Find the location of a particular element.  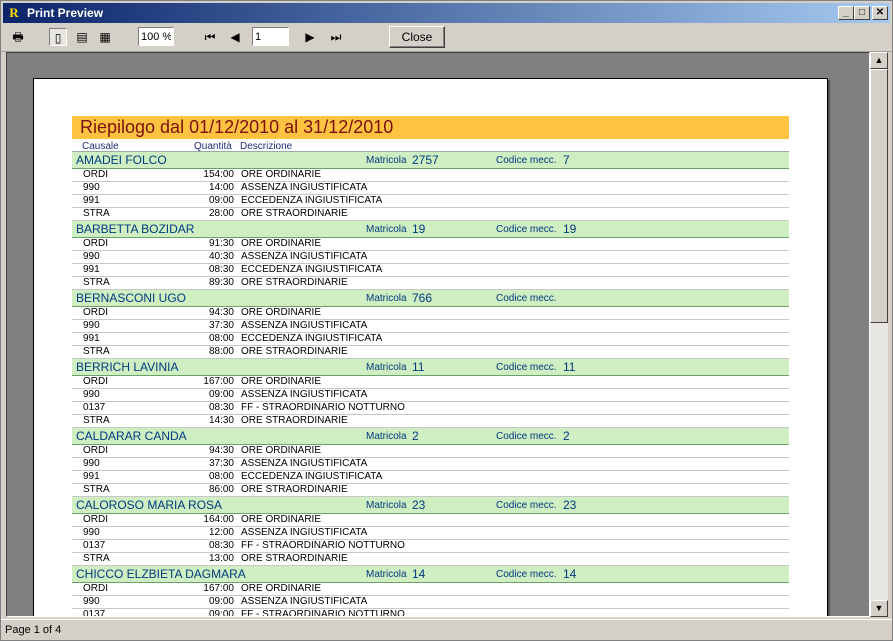

scroll-up-button: ▲ is located at coordinates (879, 60).